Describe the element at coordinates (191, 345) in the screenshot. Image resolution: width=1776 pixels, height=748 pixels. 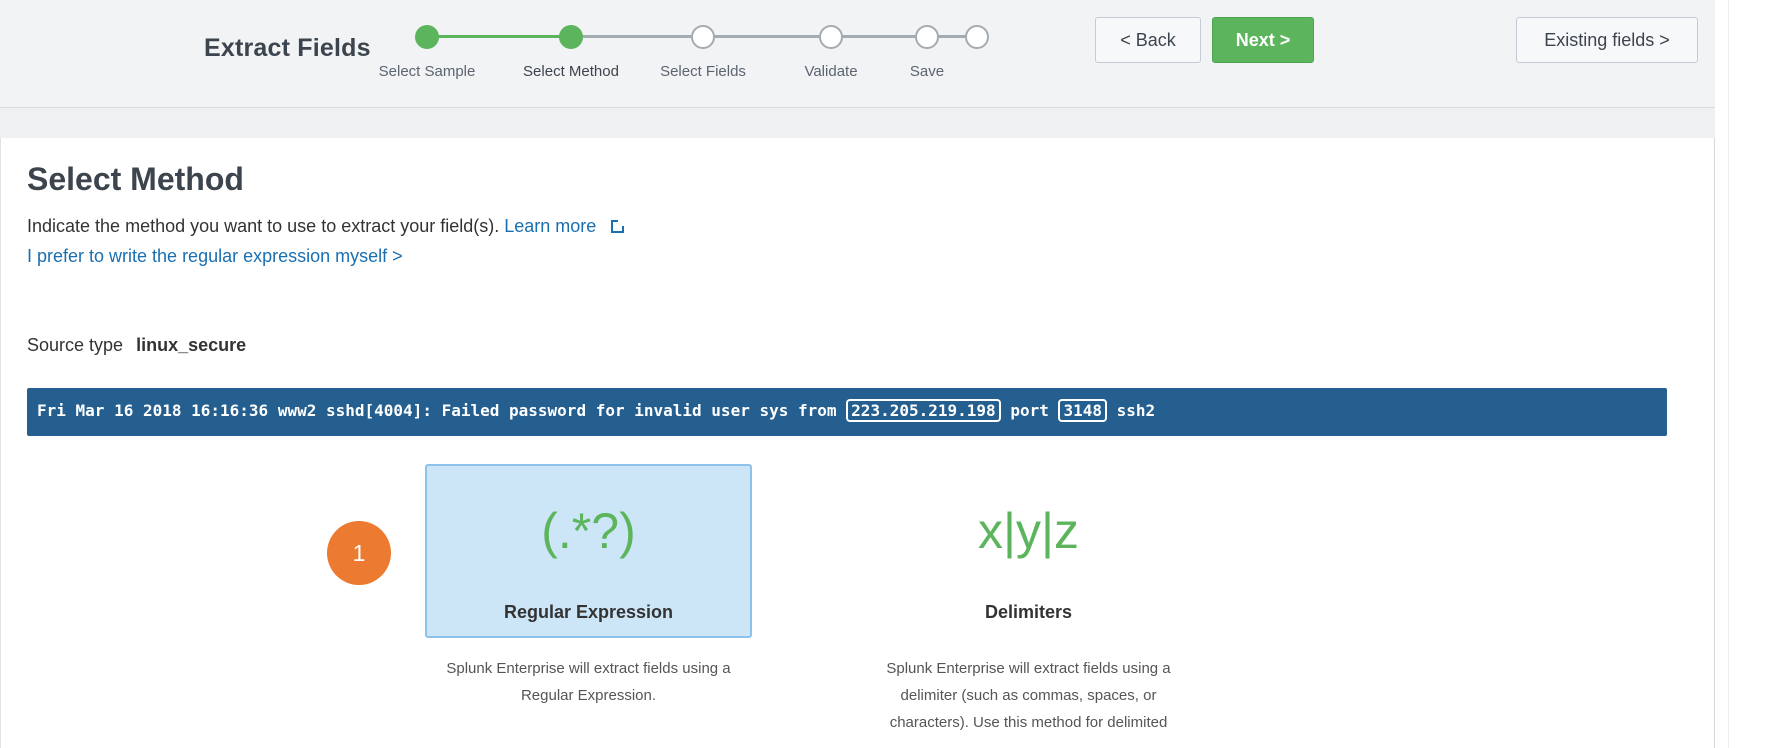
I see `source-type-value: linux_secure` at that location.